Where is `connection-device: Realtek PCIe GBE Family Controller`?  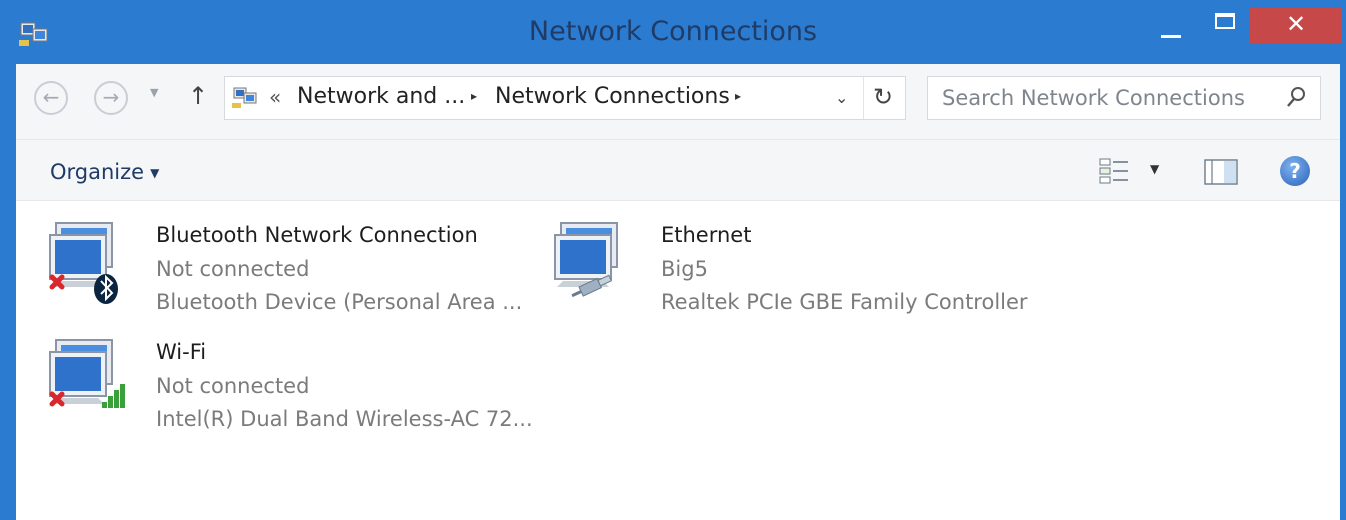
connection-device: Realtek PCIe GBE Family Controller is located at coordinates (844, 302).